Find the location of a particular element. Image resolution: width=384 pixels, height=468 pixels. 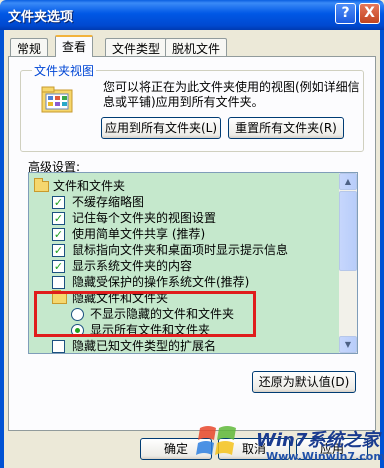

tab-label: 脱机文件 is located at coordinates (196, 49).